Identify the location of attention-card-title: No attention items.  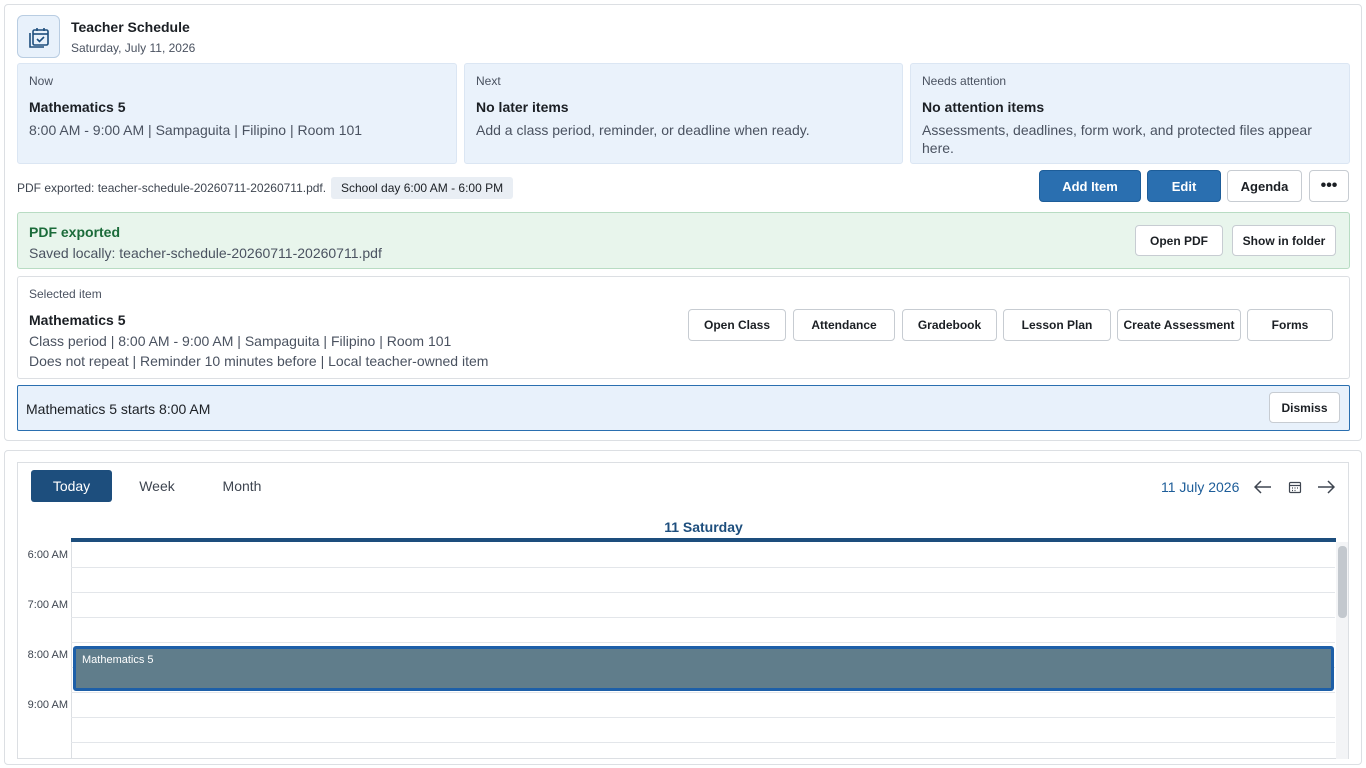
(983, 107).